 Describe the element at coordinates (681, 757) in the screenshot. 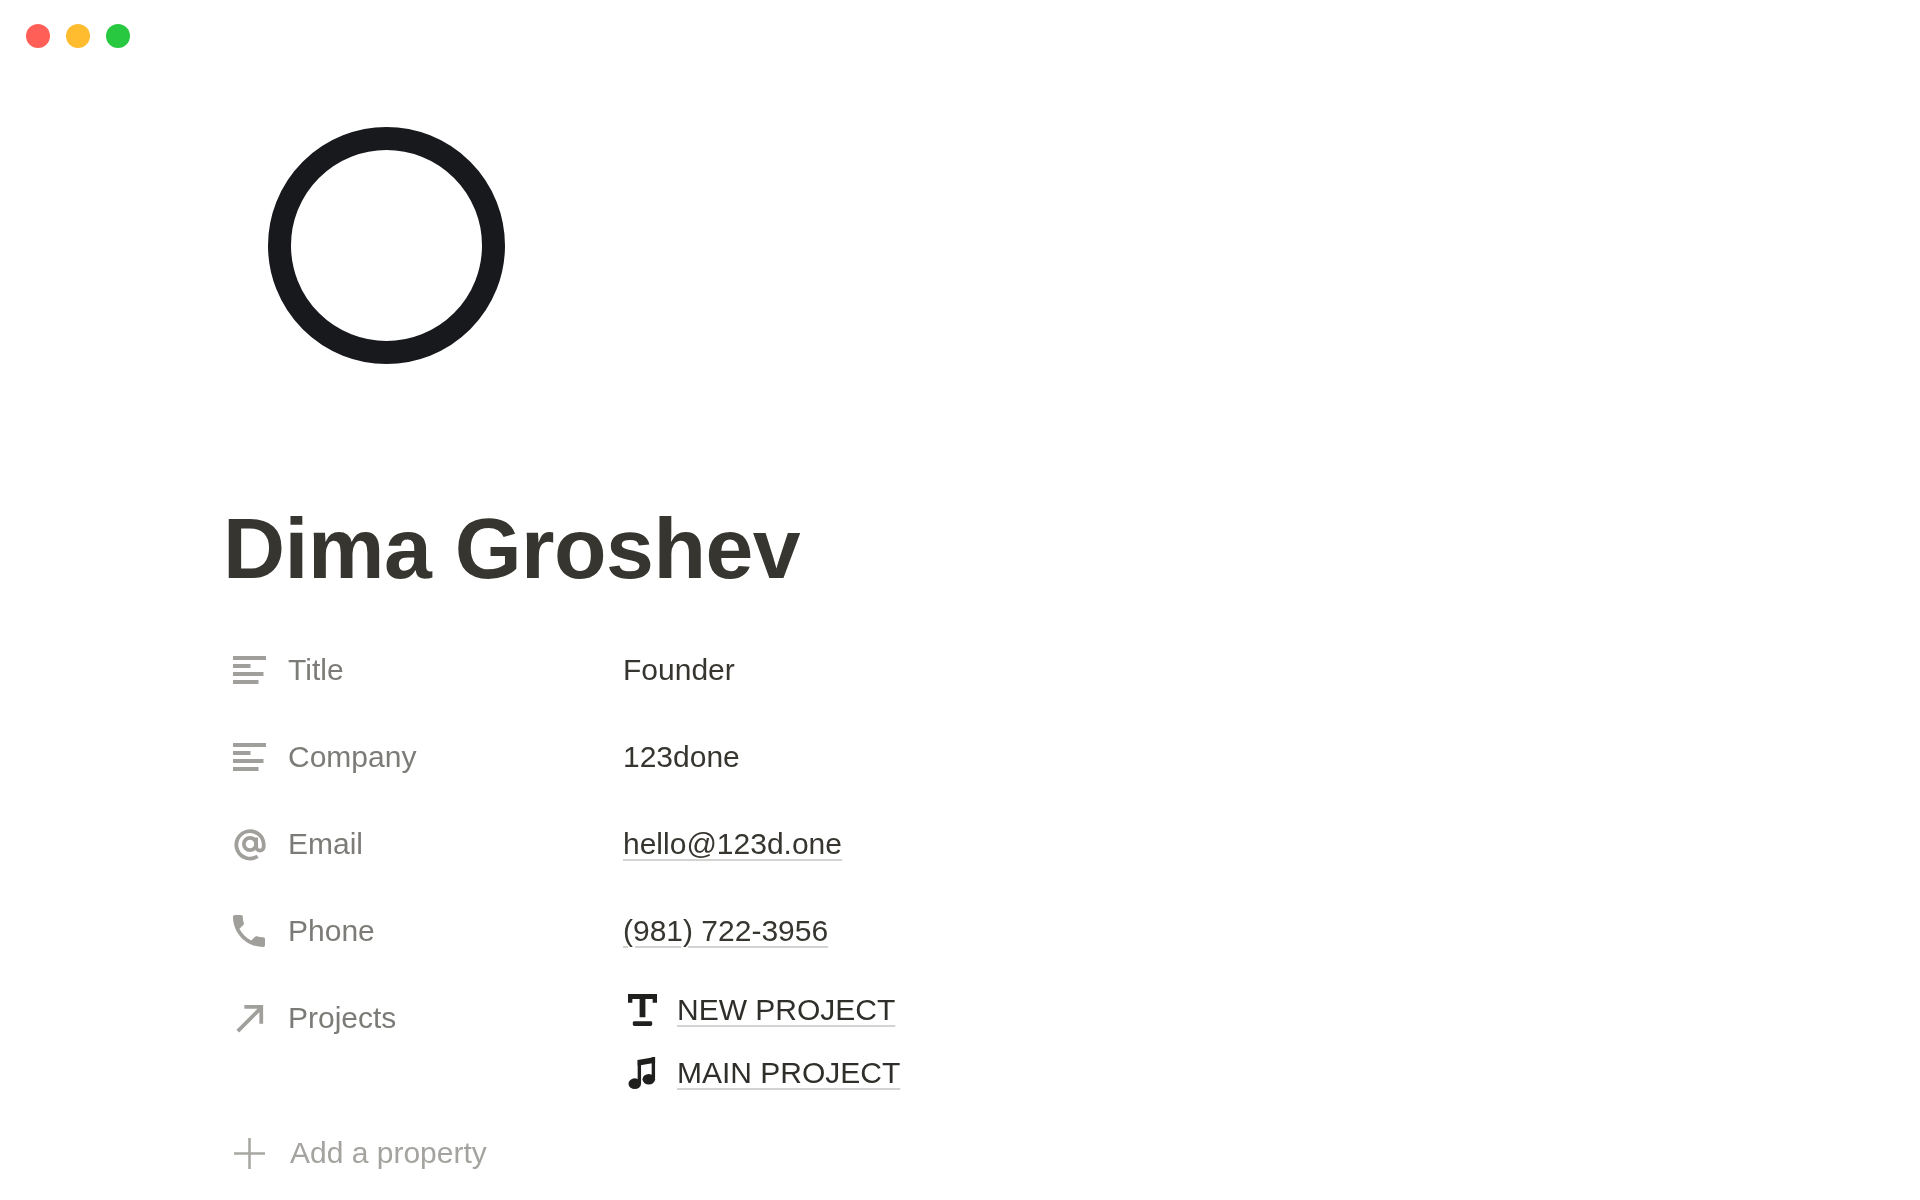

I see `property-value: 123done` at that location.